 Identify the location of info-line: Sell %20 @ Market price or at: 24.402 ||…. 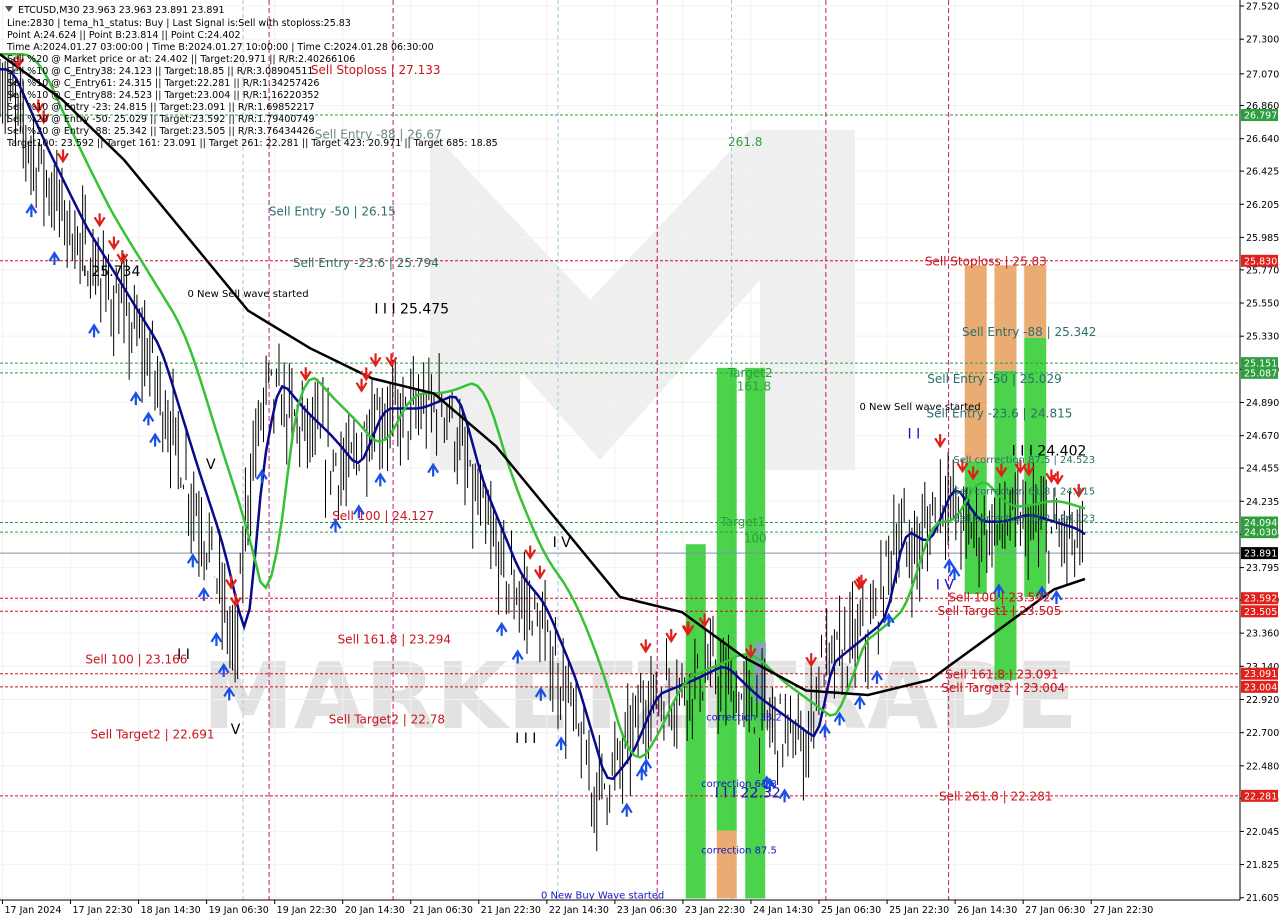
(181, 59).